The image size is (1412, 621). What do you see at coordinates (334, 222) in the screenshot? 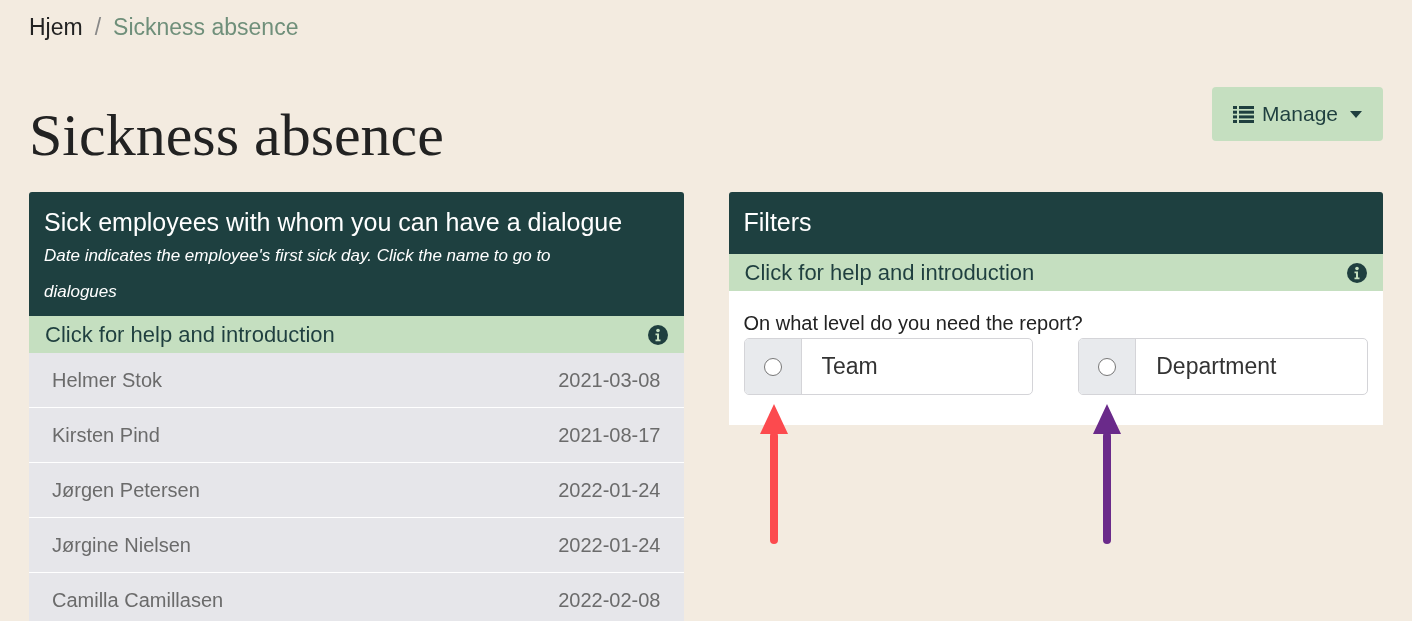
I see `panel-title: Sick employees with whom you can have a dialogue` at bounding box center [334, 222].